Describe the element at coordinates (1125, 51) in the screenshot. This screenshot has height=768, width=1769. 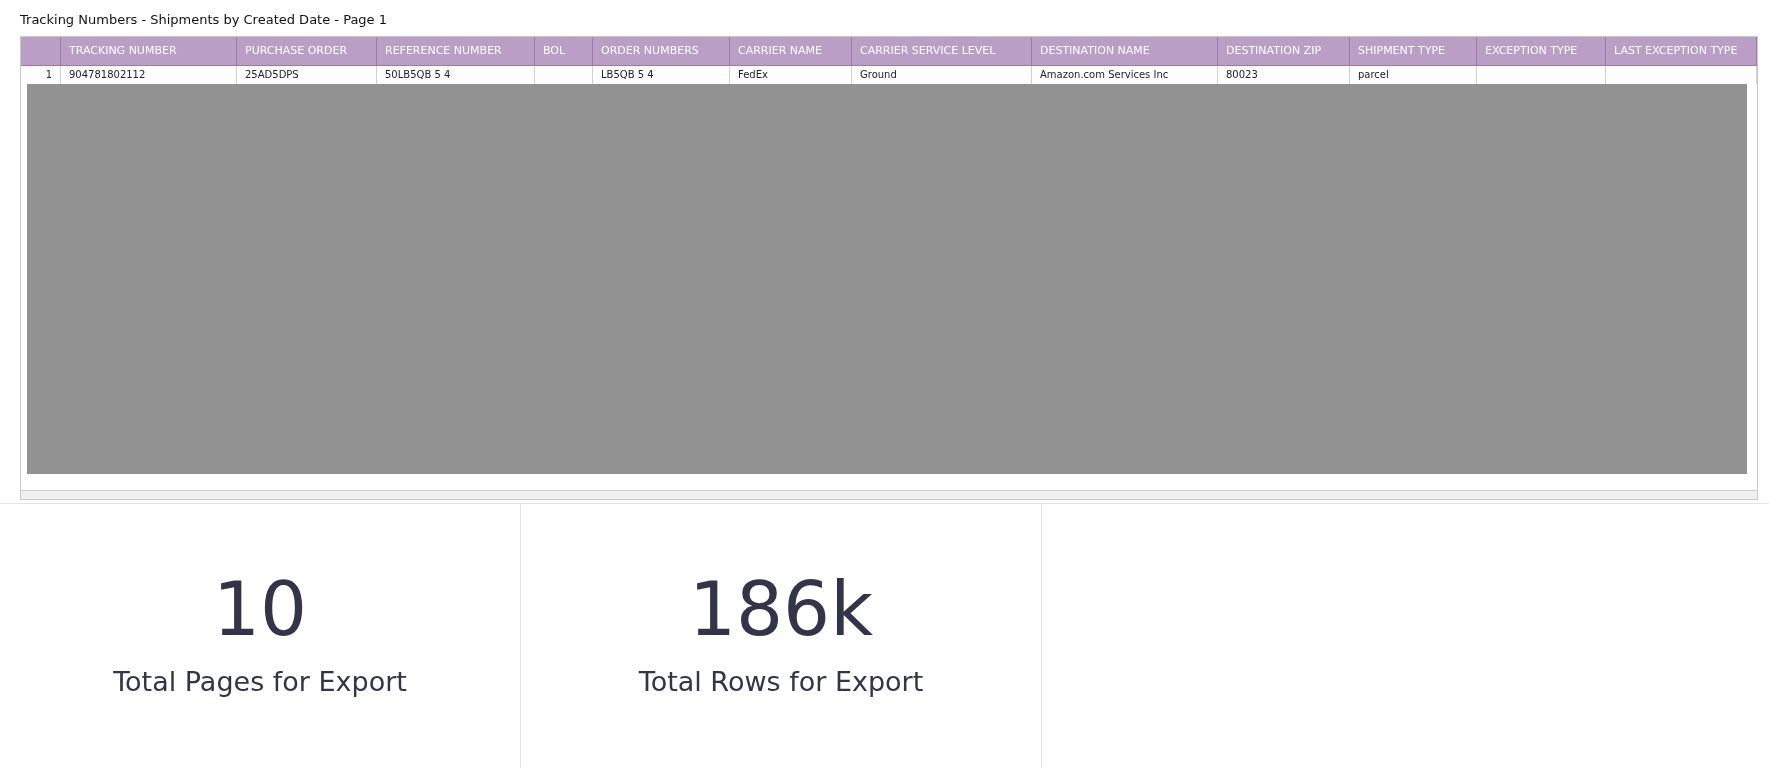
I see `column-header: DESTINATION NAME` at that location.